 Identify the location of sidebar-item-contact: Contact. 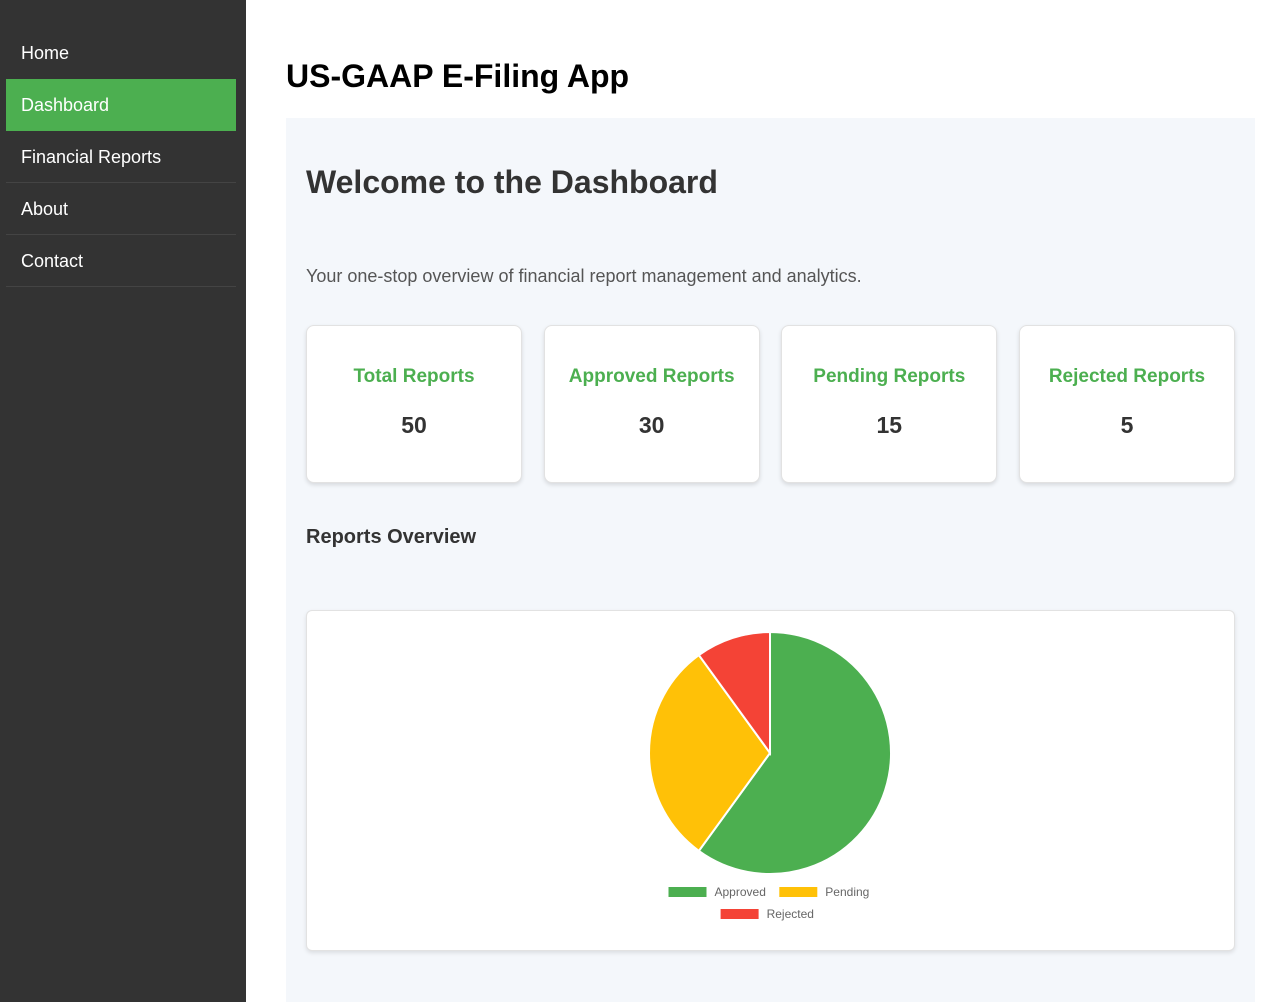
(121, 261).